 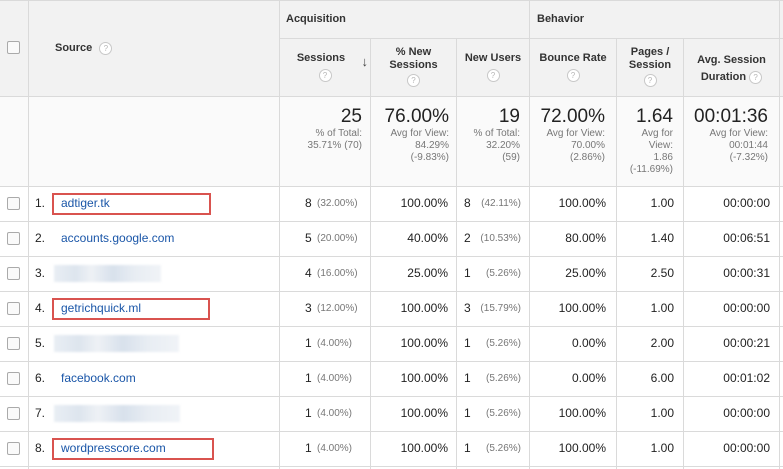 I want to click on bounce-rate-header-label: Bounce Rate, so click(x=573, y=58).